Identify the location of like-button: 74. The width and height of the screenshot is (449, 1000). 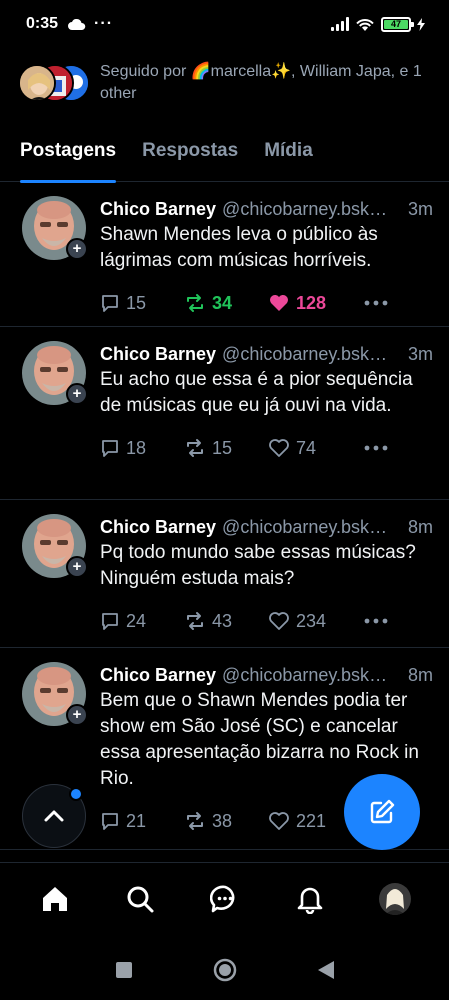
(316, 448).